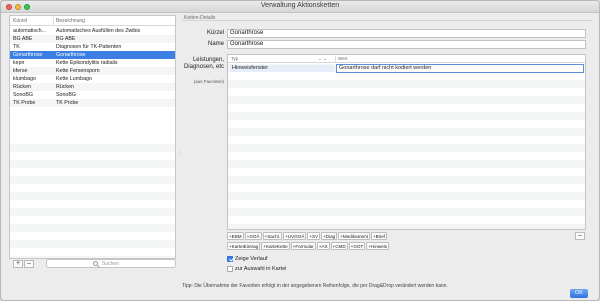 Image resolution: width=600 pixels, height=301 pixels. I want to click on add-kartekette-button: +KarteKette, so click(275, 246).